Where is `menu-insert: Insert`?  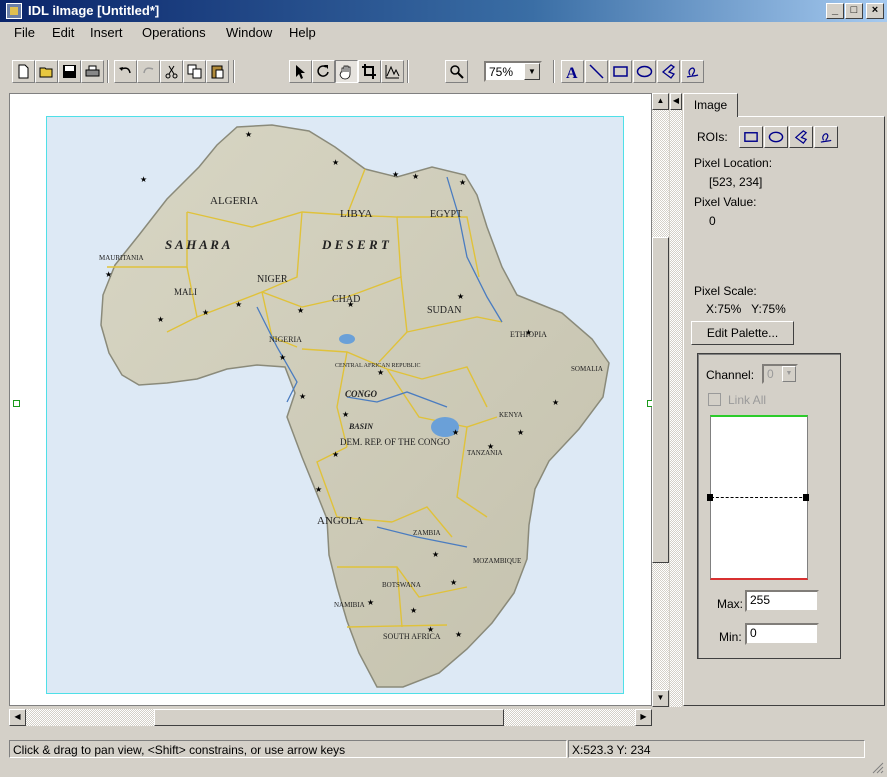 menu-insert: Insert is located at coordinates (106, 32).